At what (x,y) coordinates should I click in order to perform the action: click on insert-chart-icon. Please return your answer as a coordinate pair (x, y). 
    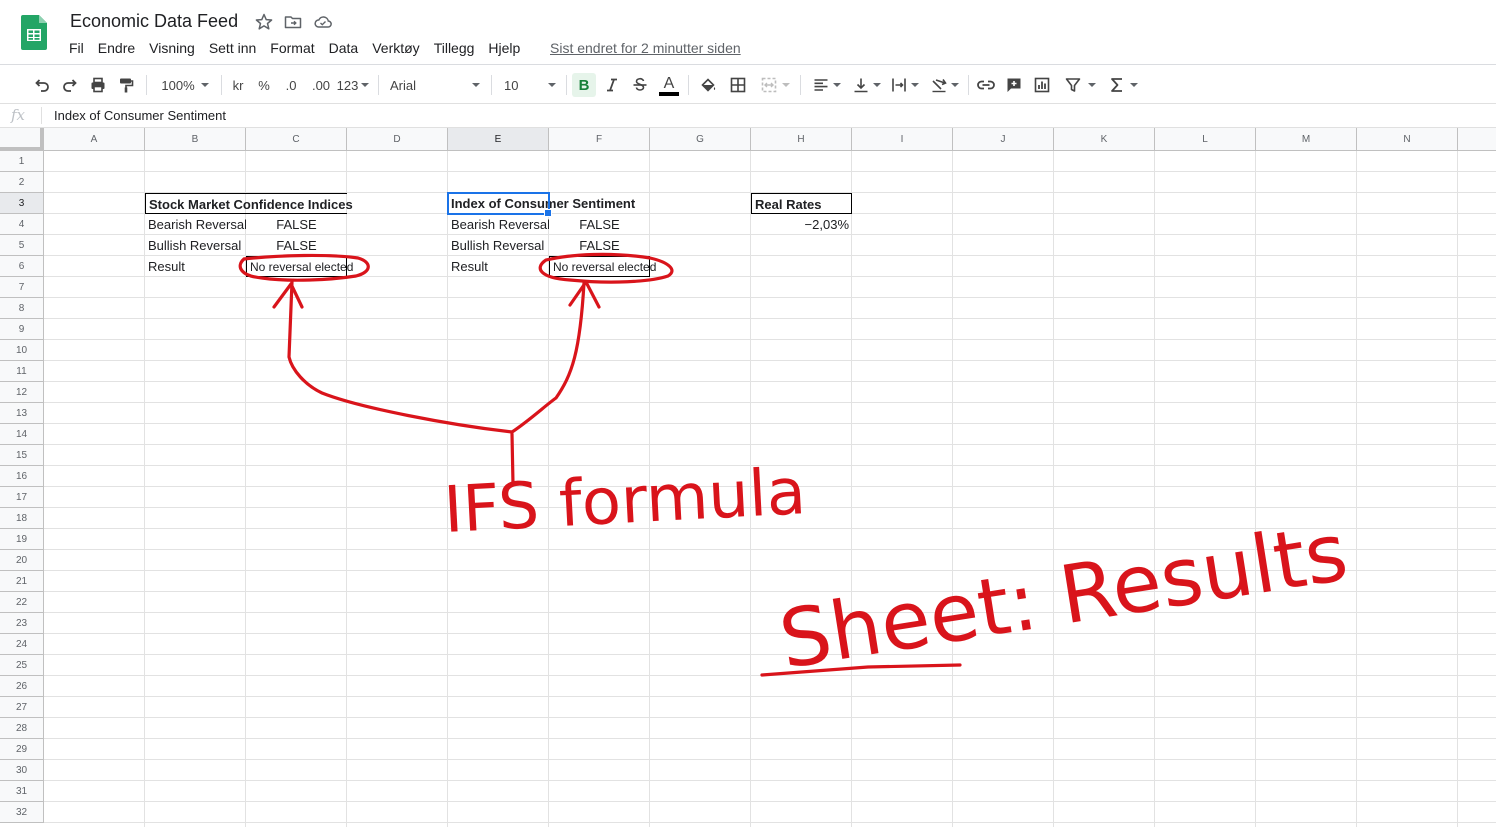
    Looking at the image, I should click on (1042, 85).